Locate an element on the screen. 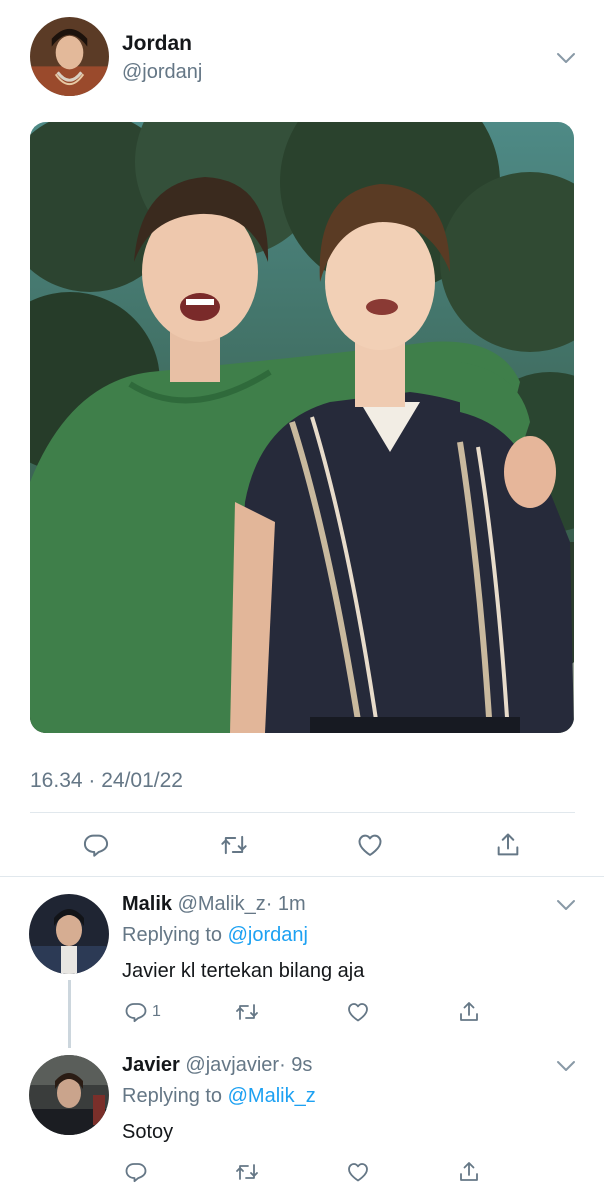  reply-time: · 1m is located at coordinates (285, 904).